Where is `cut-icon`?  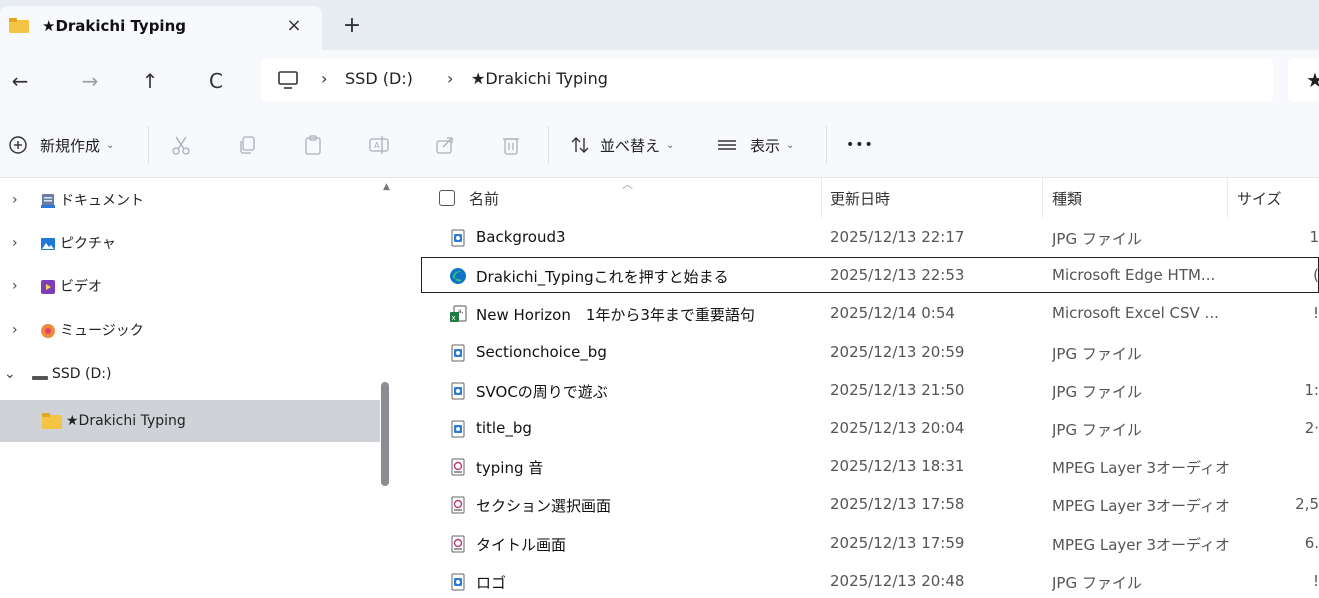
cut-icon is located at coordinates (181, 145).